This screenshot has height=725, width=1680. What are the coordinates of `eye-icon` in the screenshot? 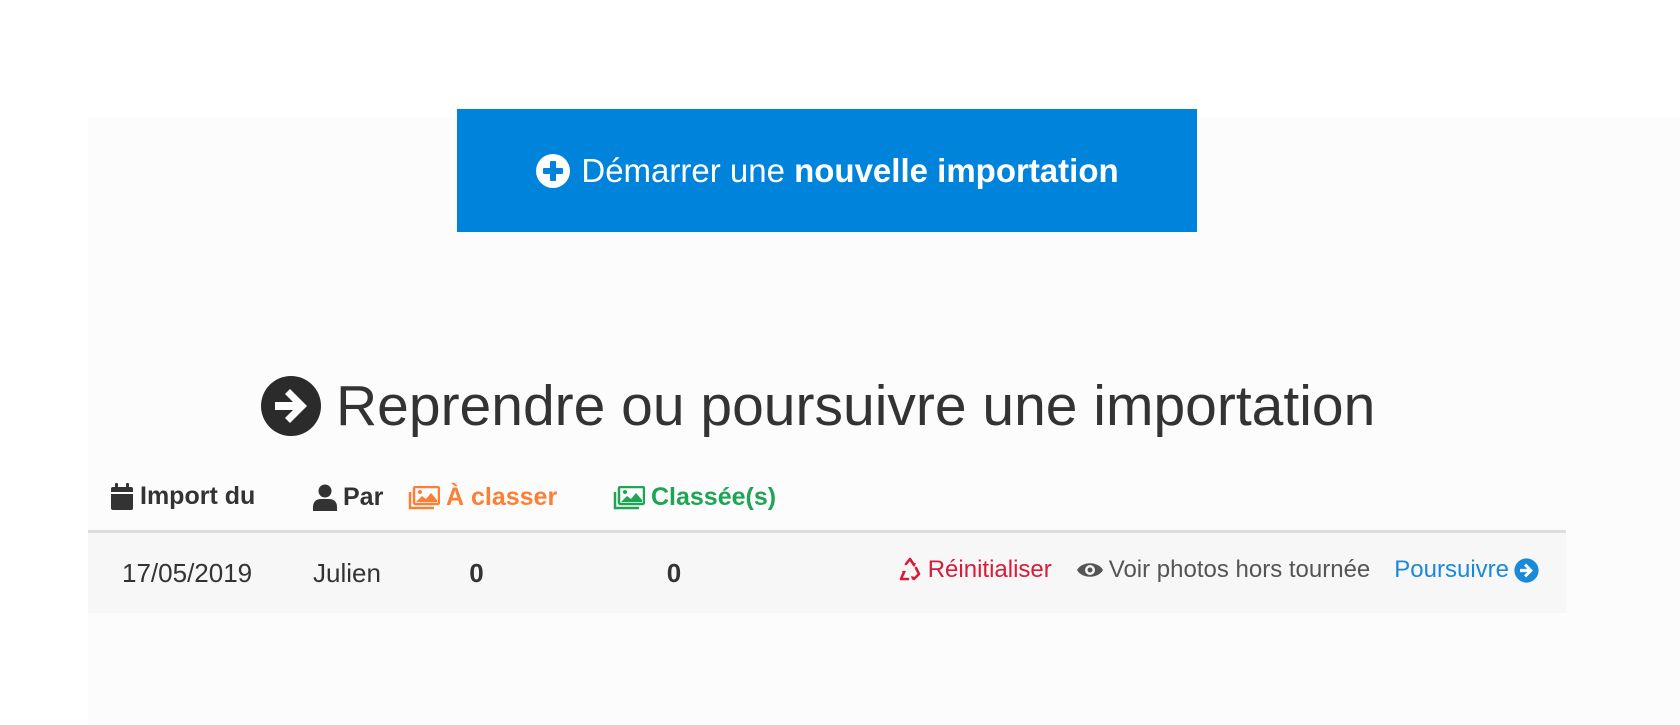 It's located at (1090, 570).